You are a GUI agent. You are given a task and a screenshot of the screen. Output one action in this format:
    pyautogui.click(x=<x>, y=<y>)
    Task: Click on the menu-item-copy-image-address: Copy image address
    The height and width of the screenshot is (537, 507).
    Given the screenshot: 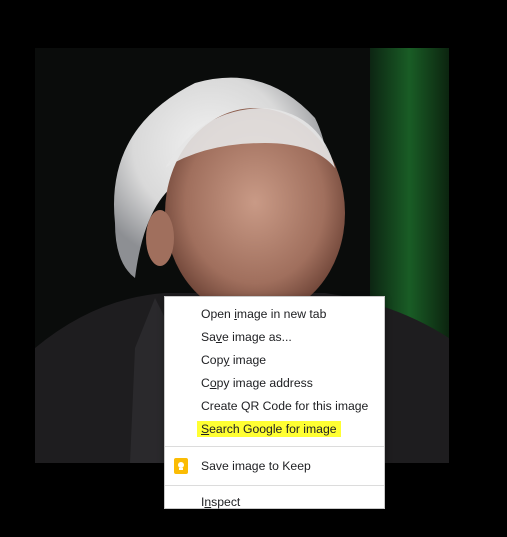 What is the action you would take?
    pyautogui.click(x=274, y=383)
    